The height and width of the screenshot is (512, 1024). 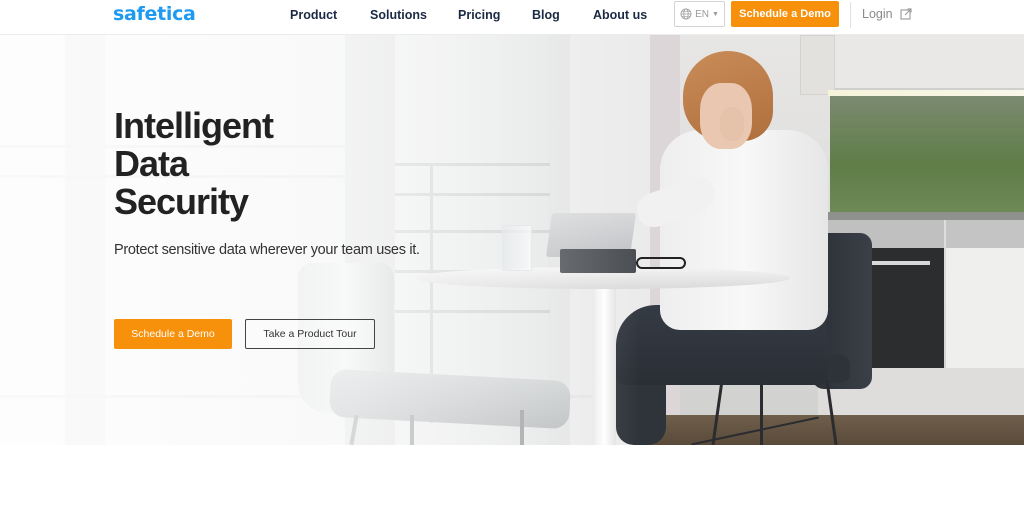 What do you see at coordinates (686, 14) in the screenshot?
I see `globe-icon` at bounding box center [686, 14].